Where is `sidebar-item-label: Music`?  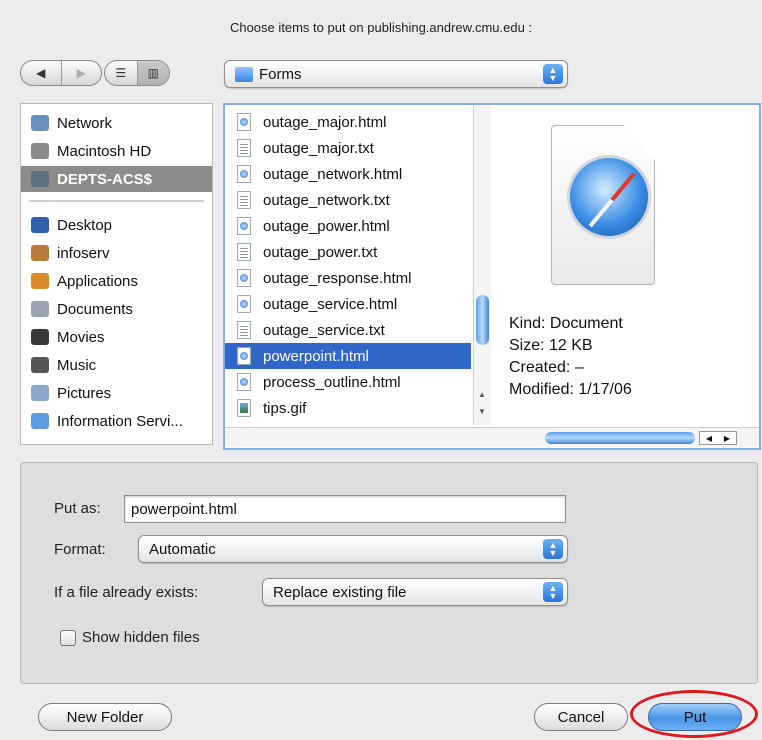
sidebar-item-label: Music is located at coordinates (77, 365).